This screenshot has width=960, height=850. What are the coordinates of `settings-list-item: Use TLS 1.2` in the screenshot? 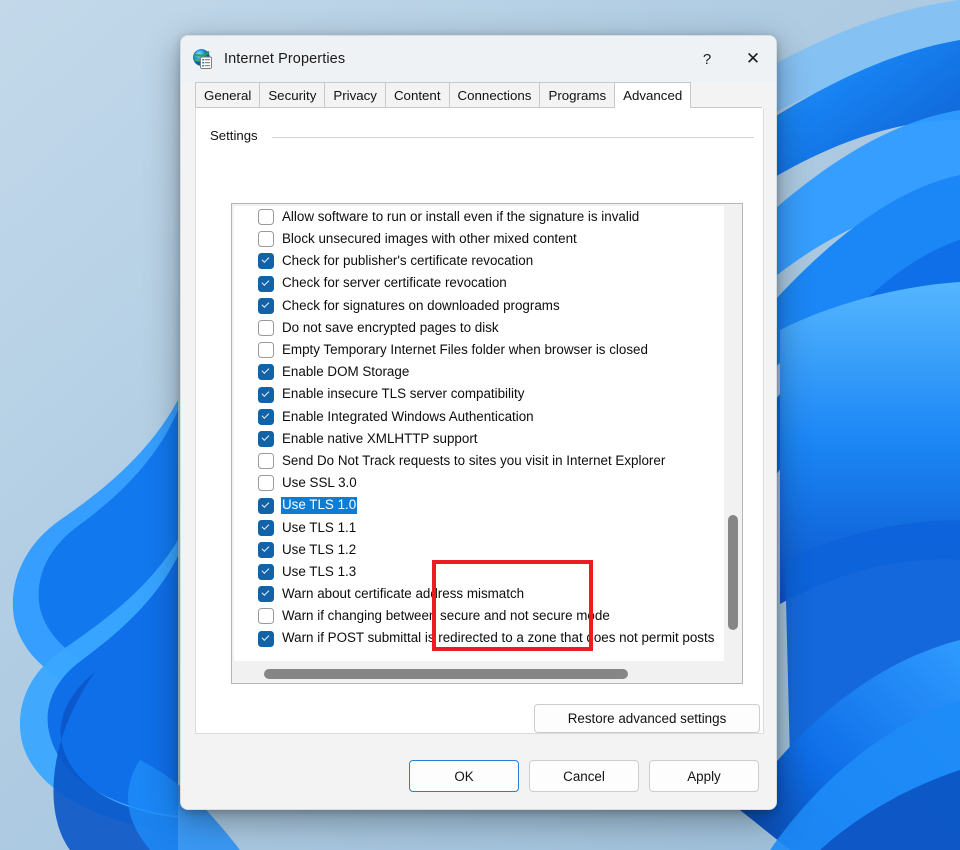 It's located at (479, 550).